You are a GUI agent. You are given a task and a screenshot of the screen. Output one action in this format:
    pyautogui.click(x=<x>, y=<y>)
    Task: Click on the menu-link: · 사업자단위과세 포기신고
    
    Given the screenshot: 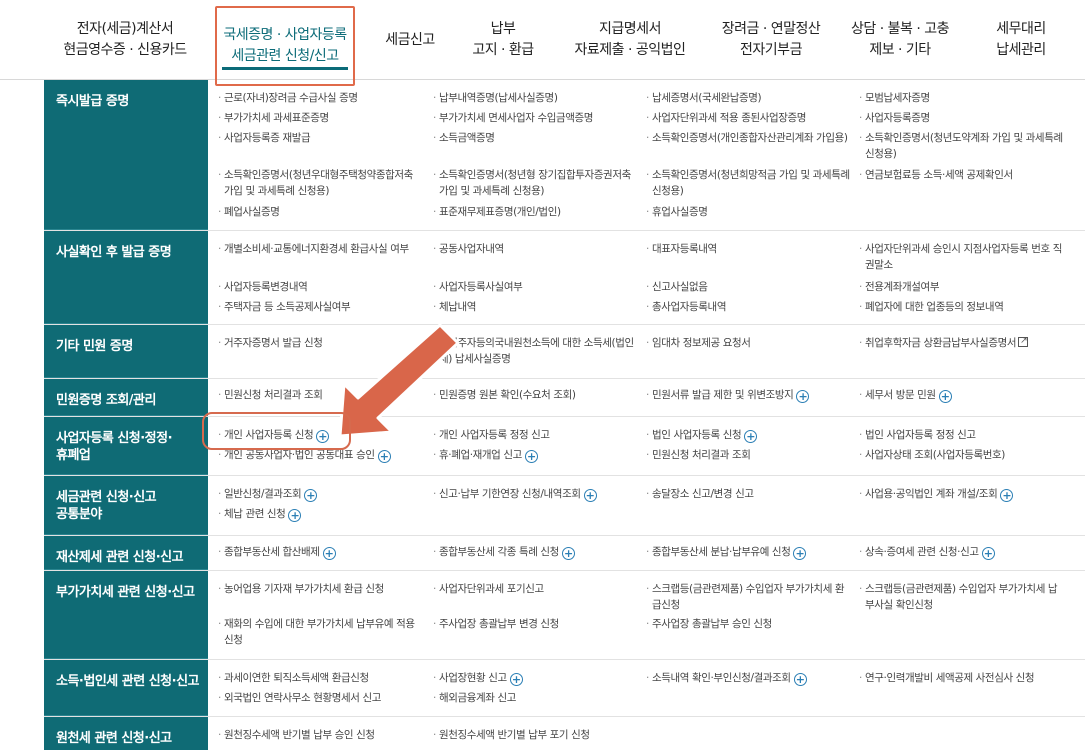 What is the action you would take?
    pyautogui.click(x=534, y=589)
    